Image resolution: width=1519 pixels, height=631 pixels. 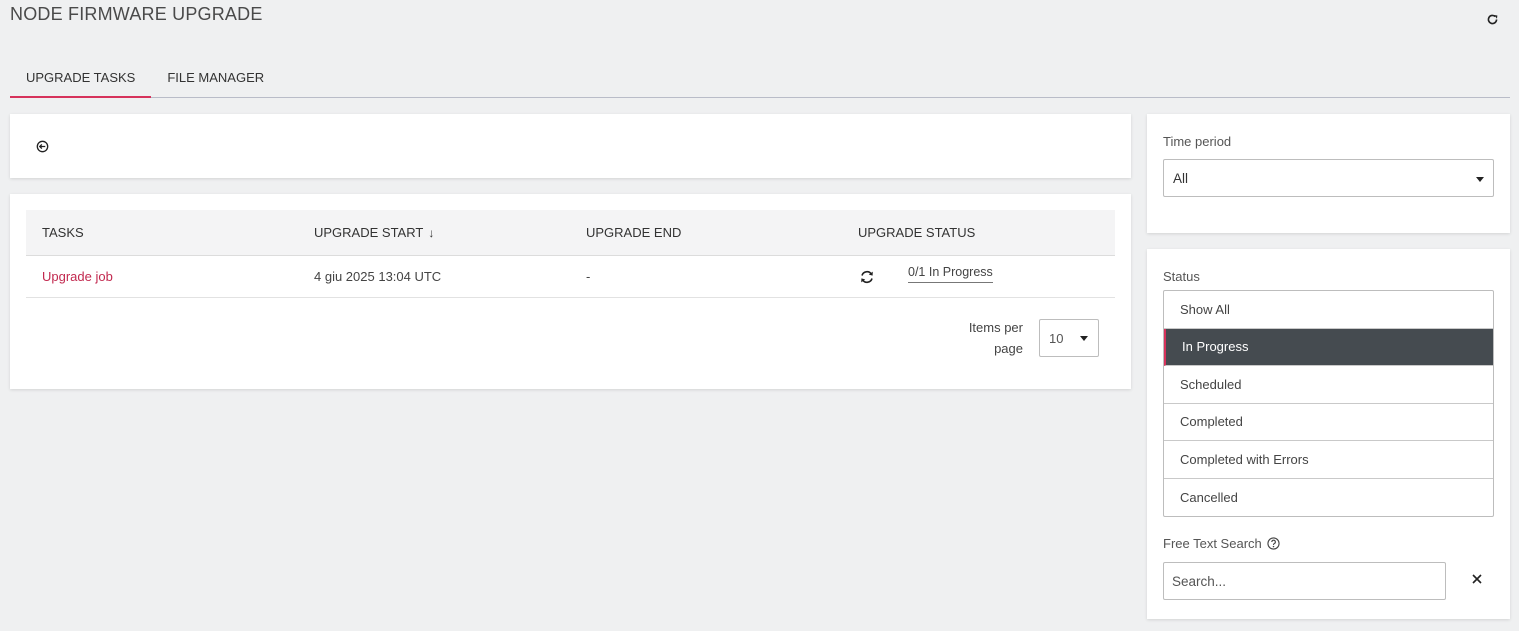 What do you see at coordinates (950, 274) in the screenshot?
I see `upgrade-status-text: 0/1 In Progress` at bounding box center [950, 274].